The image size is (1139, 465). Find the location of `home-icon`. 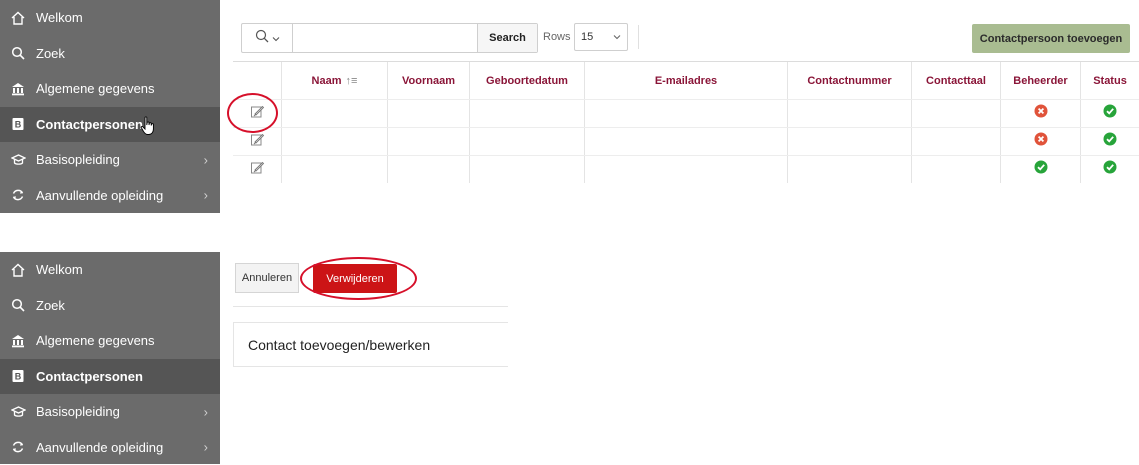

home-icon is located at coordinates (18, 18).